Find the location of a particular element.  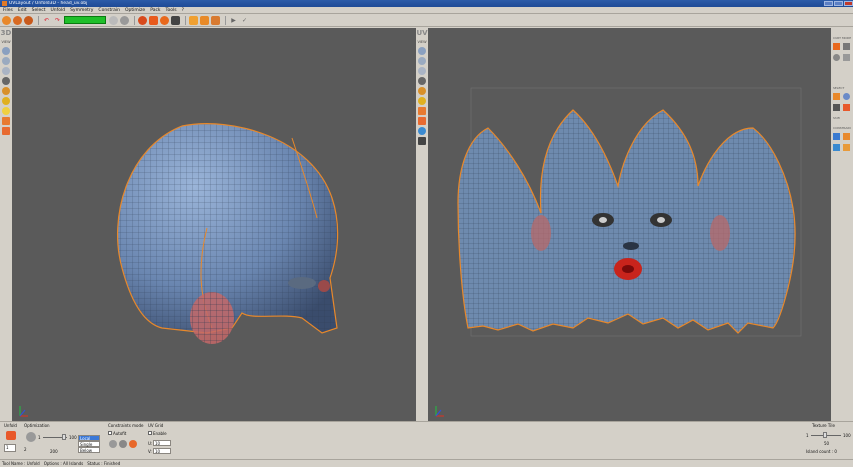

face-select-icon is located at coordinates (846, 96).